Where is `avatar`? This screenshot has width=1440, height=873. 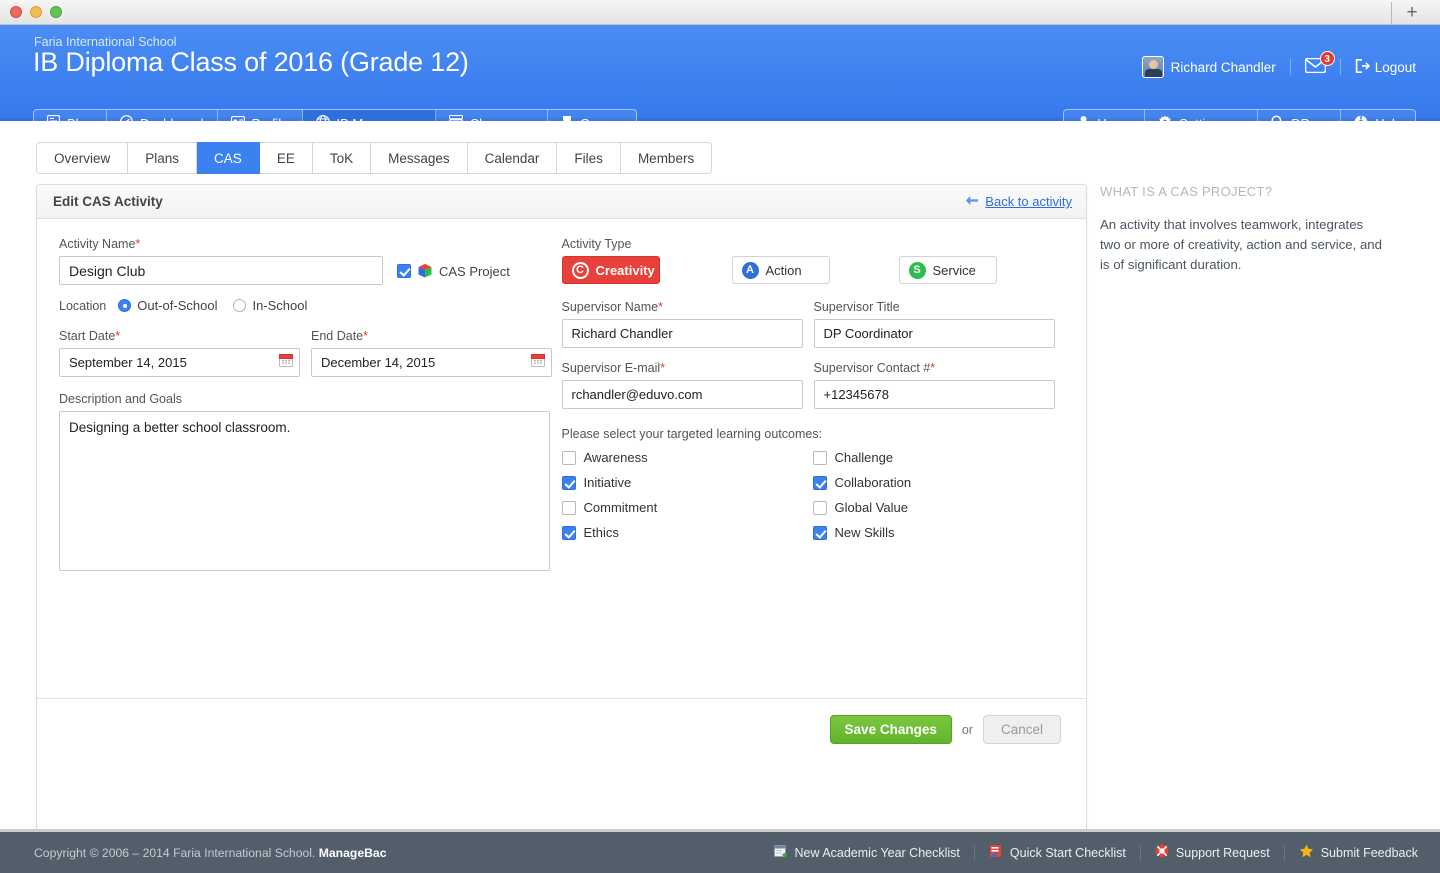
avatar is located at coordinates (1152, 67).